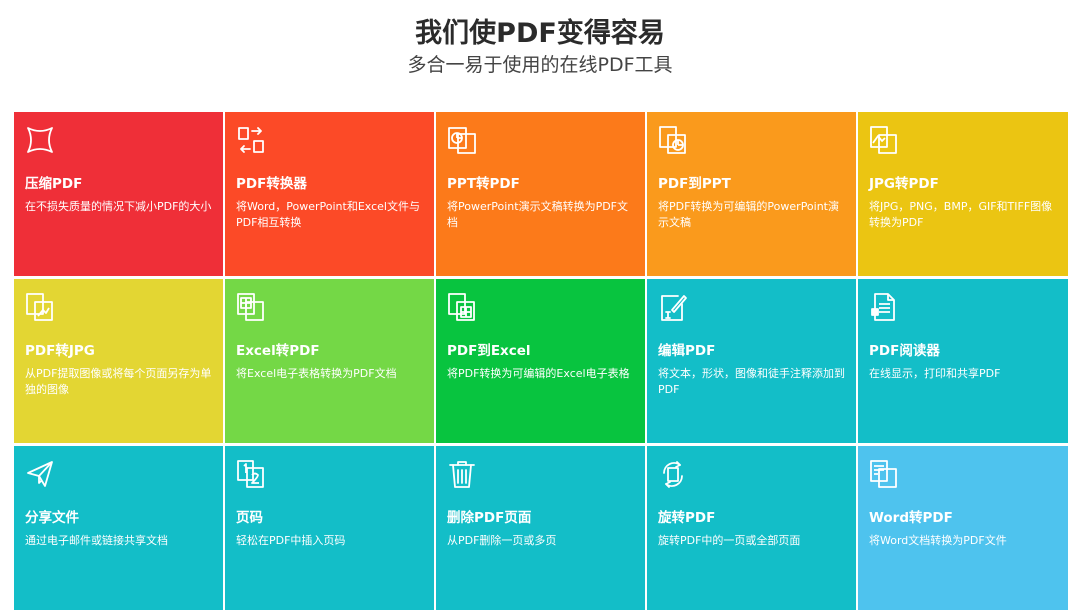  What do you see at coordinates (251, 140) in the screenshot?
I see `convert-icon` at bounding box center [251, 140].